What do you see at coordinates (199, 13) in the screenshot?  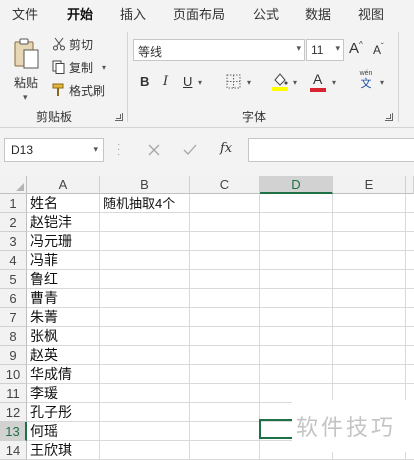 I see `tab-page-layout: 页面布局` at bounding box center [199, 13].